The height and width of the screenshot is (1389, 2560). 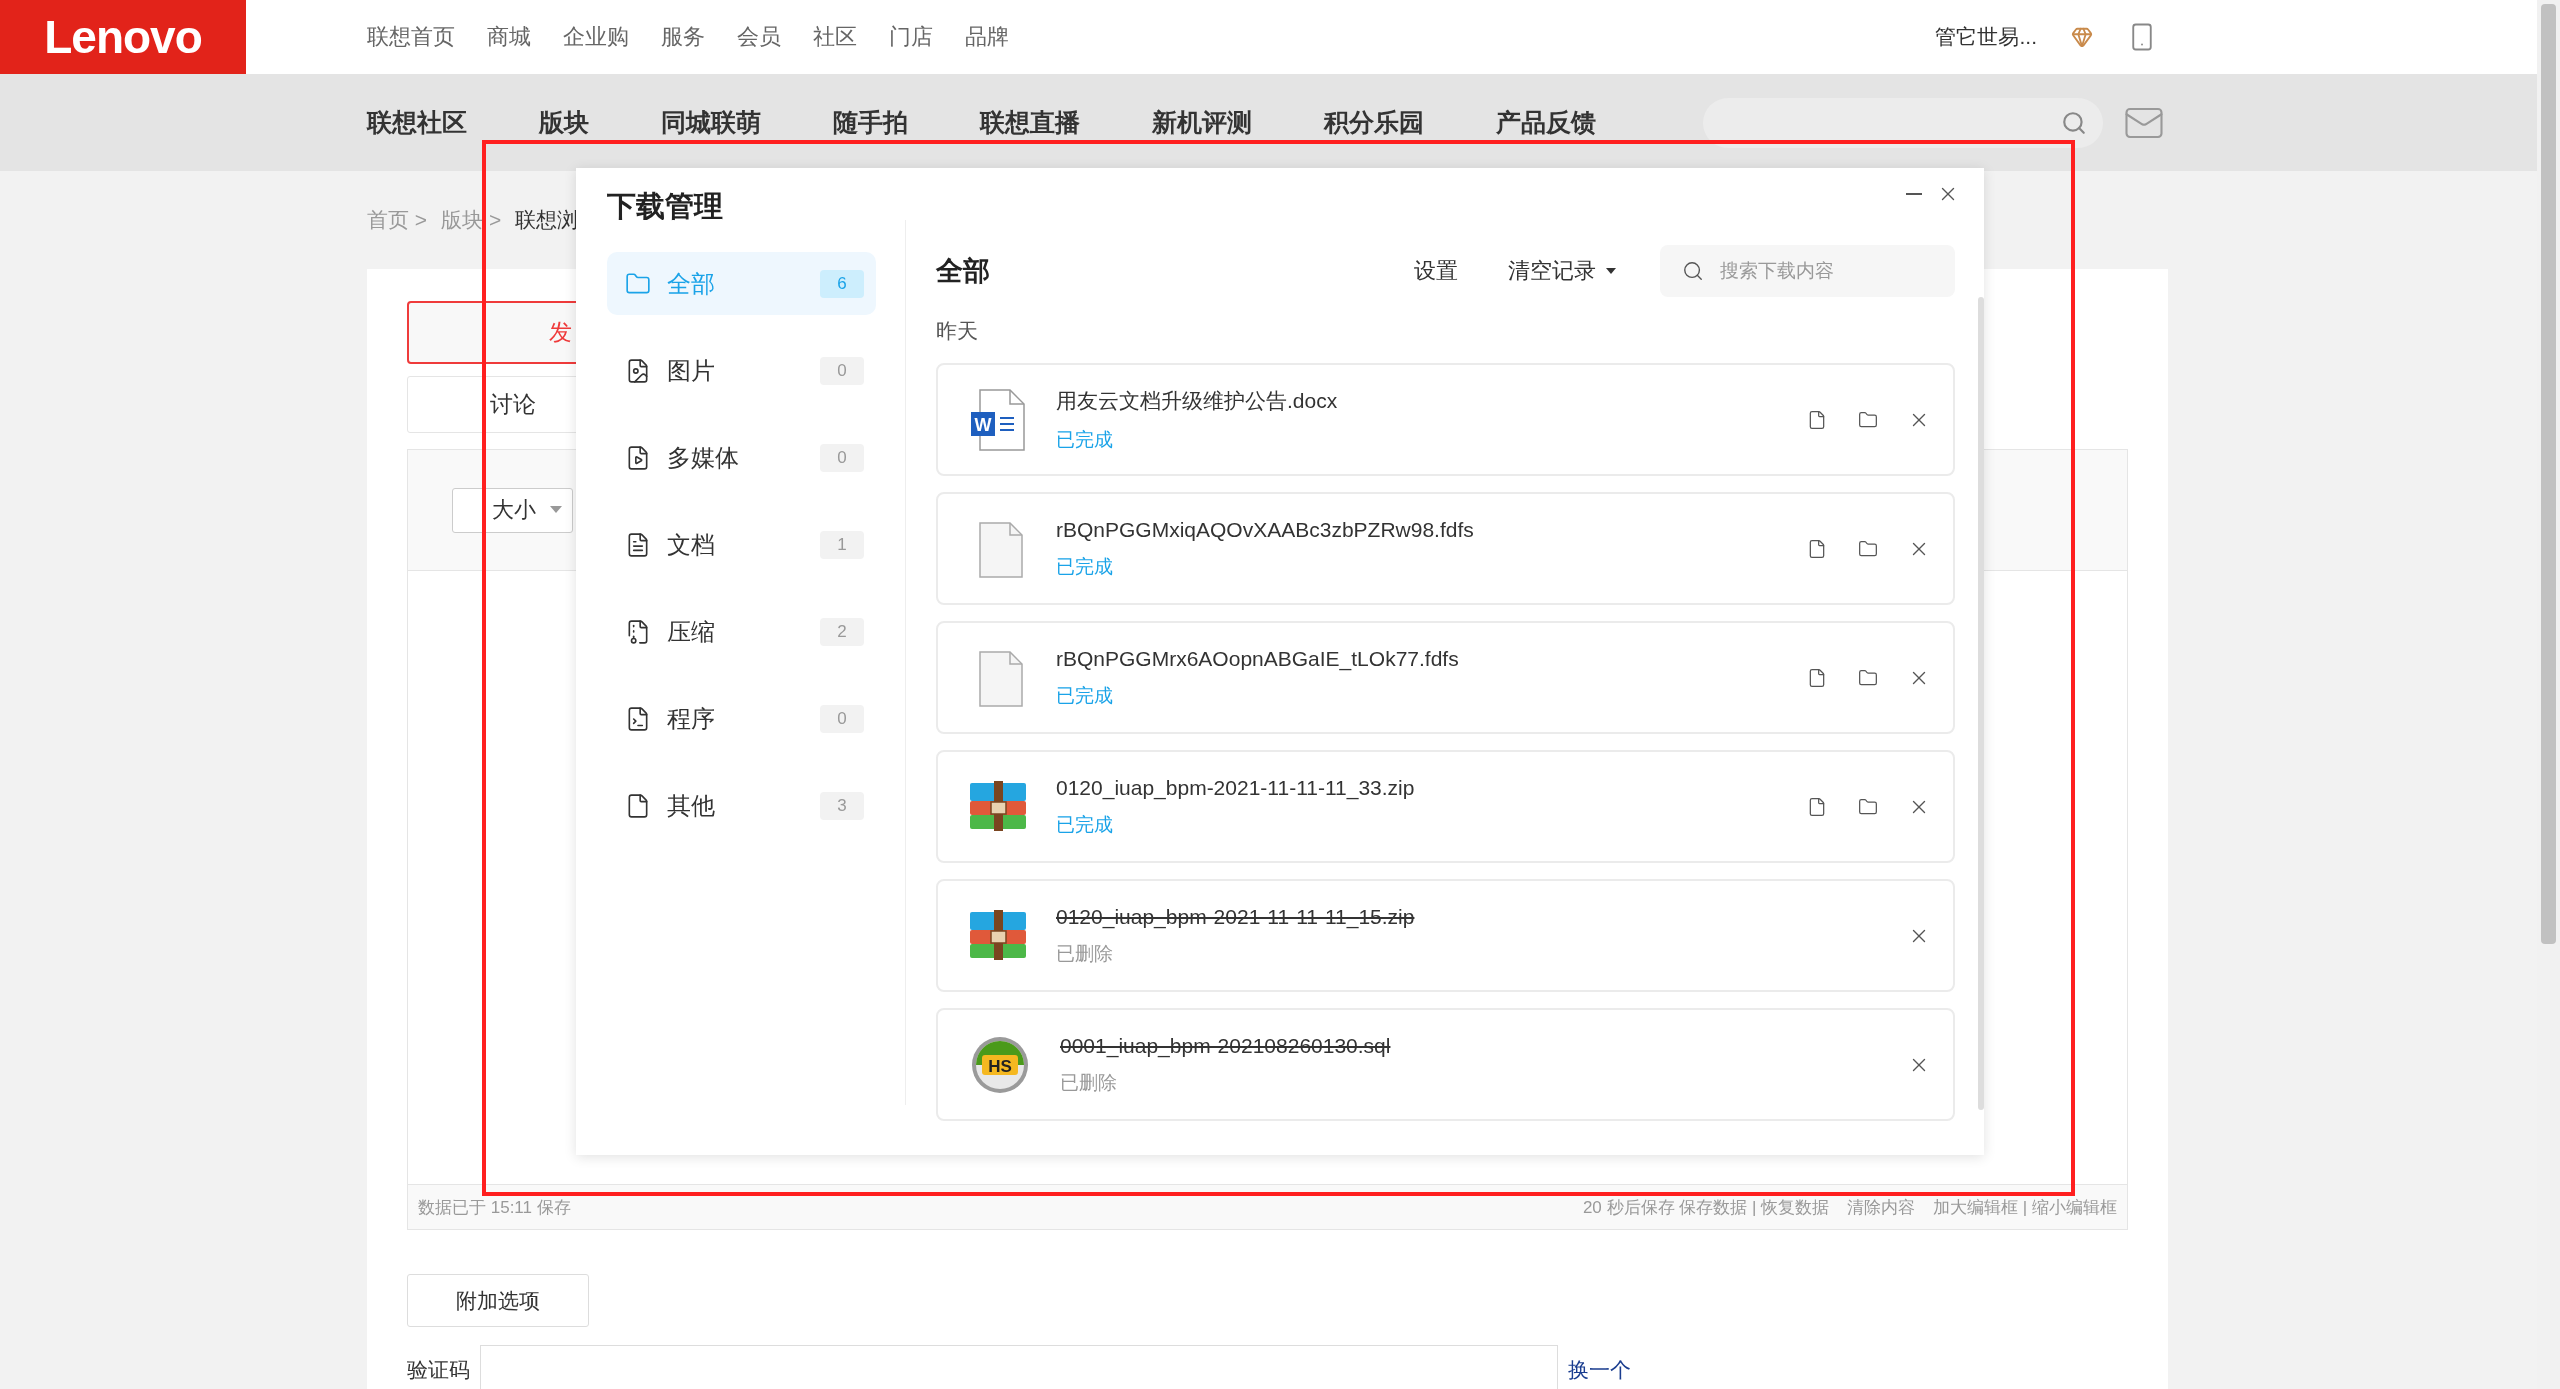 I want to click on captcha-field, so click(x=1019, y=1367).